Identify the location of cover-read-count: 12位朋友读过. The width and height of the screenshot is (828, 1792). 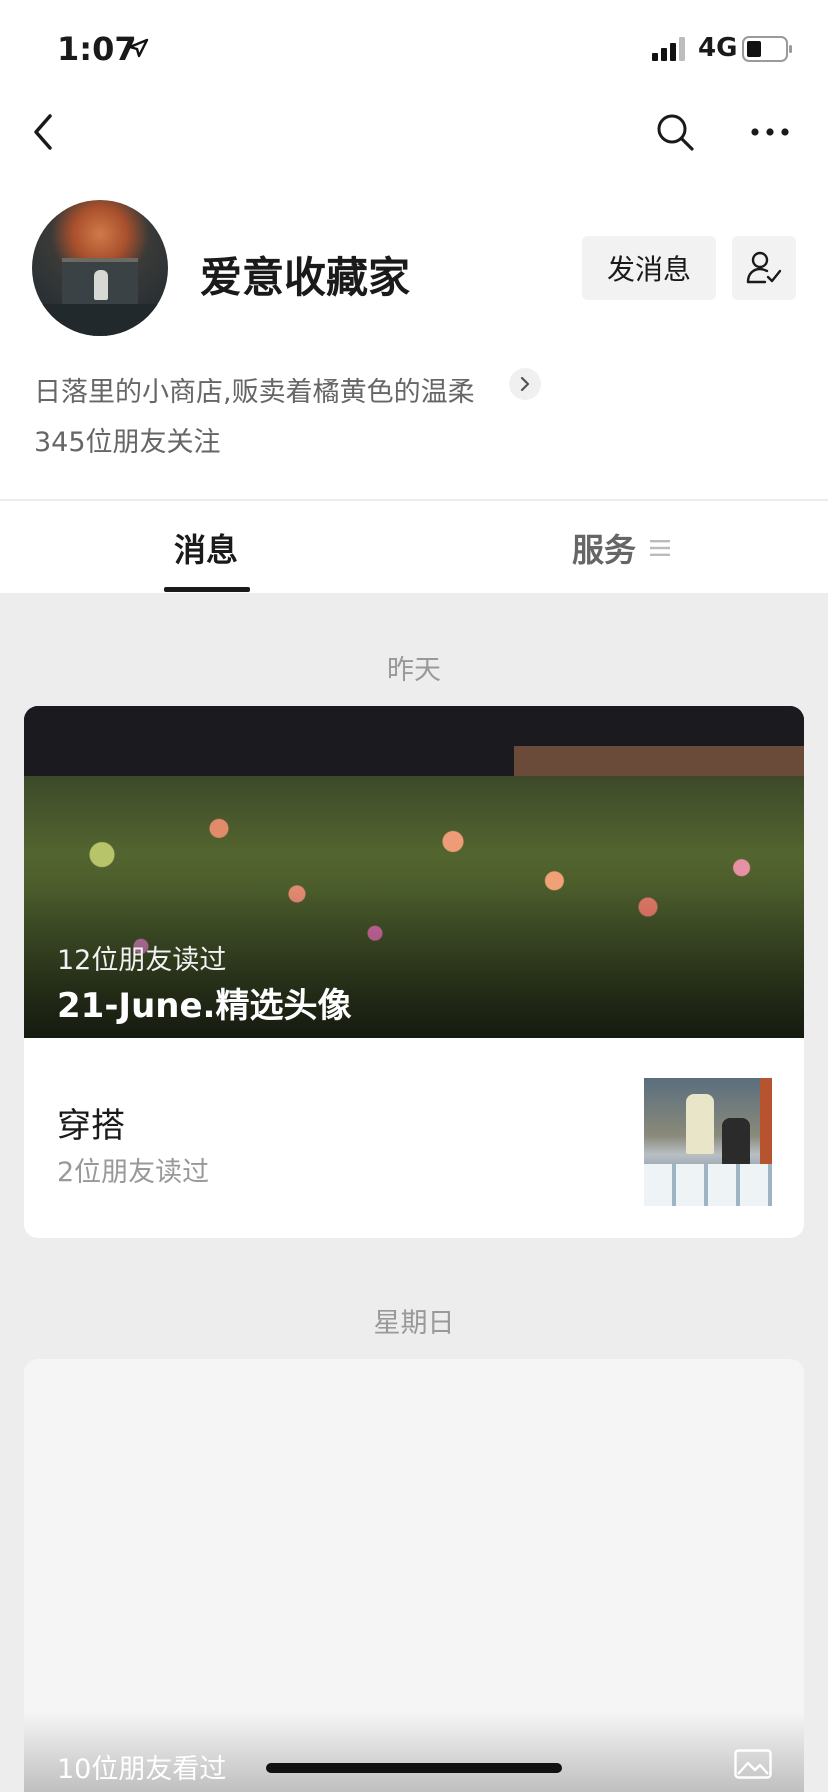
(142, 960).